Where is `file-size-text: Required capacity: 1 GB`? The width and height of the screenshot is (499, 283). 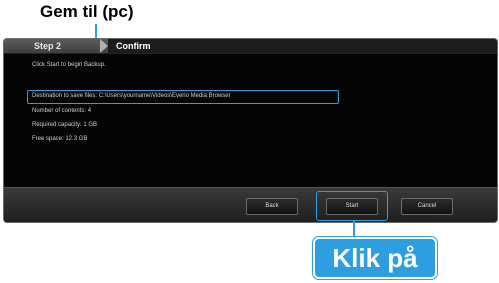
file-size-text: Required capacity: 1 GB is located at coordinates (65, 125).